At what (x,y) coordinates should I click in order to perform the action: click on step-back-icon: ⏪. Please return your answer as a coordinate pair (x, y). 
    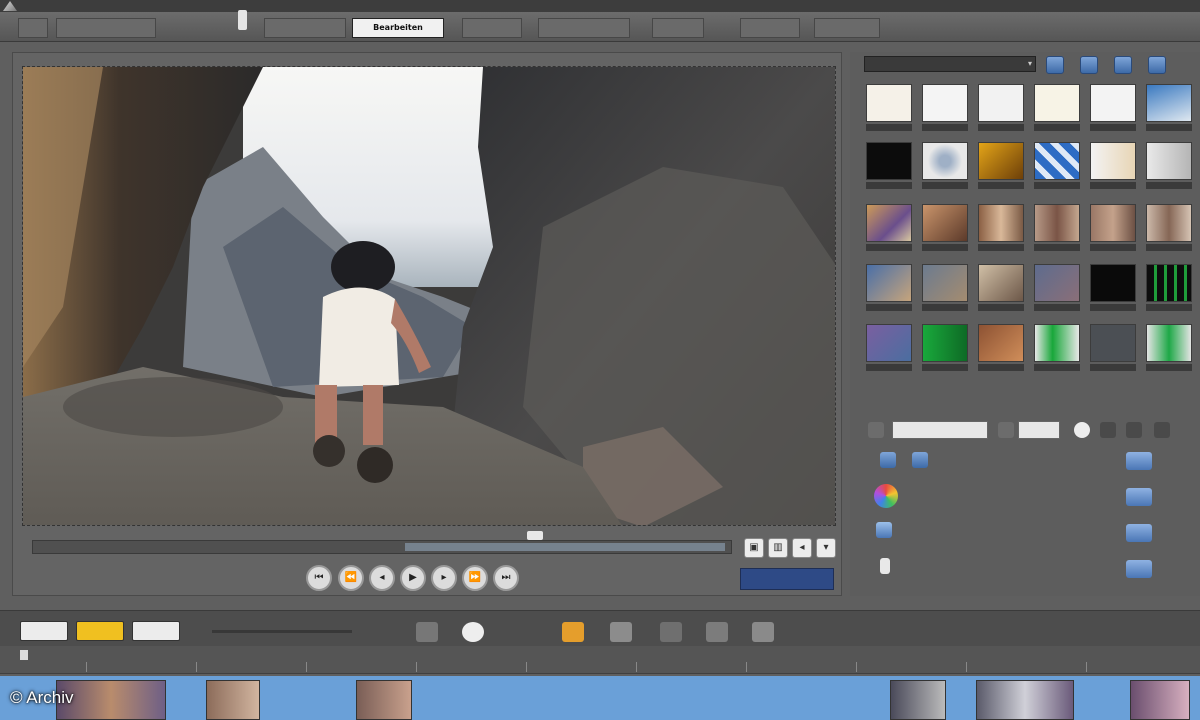
    Looking at the image, I should click on (351, 578).